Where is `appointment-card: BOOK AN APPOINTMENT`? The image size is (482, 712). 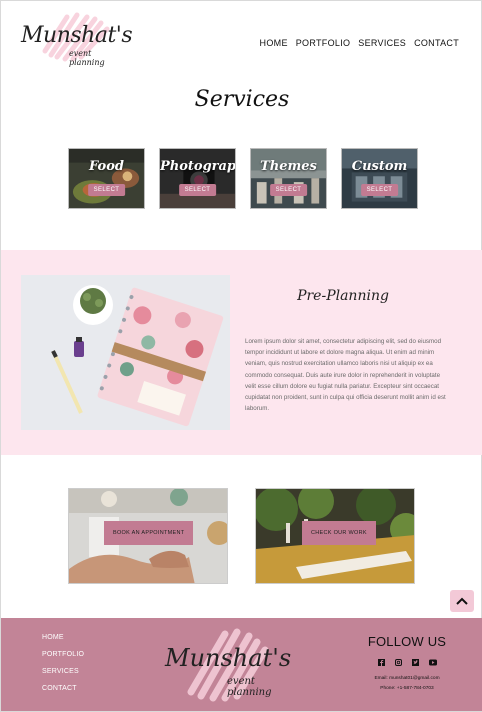 appointment-card: BOOK AN APPOINTMENT is located at coordinates (148, 536).